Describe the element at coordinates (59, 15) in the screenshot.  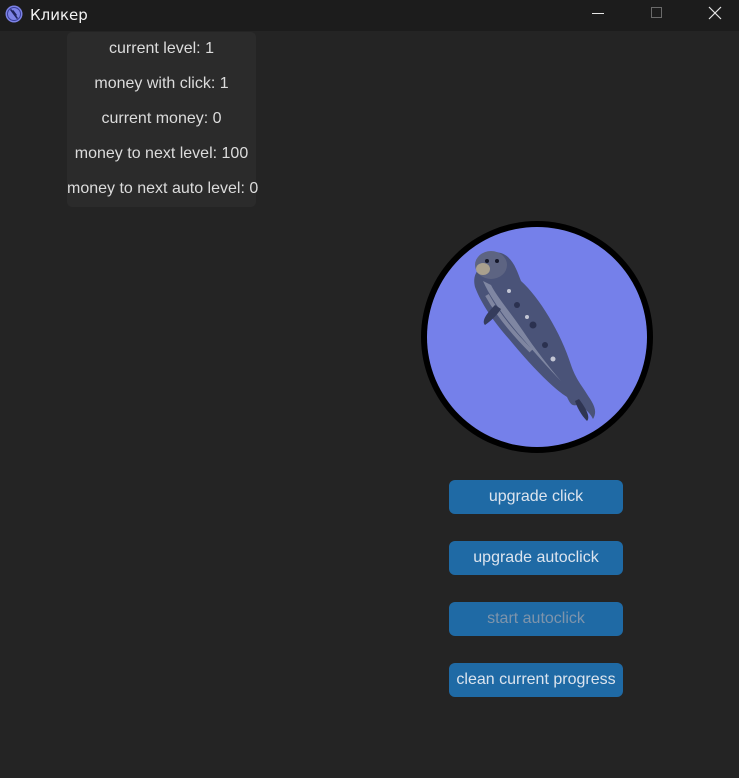
I see `window-title: Кликер` at that location.